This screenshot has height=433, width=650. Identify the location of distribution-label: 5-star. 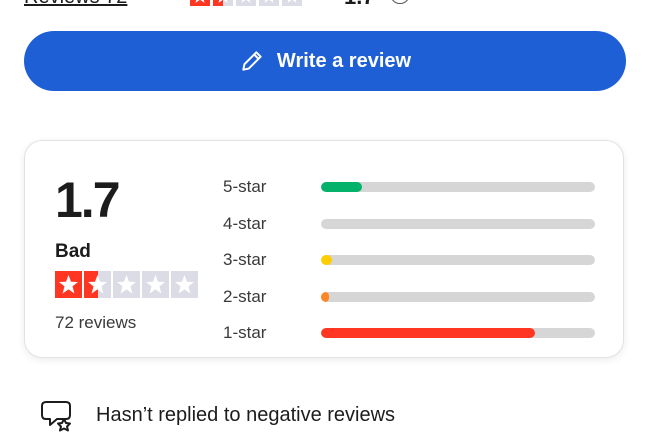
(245, 187).